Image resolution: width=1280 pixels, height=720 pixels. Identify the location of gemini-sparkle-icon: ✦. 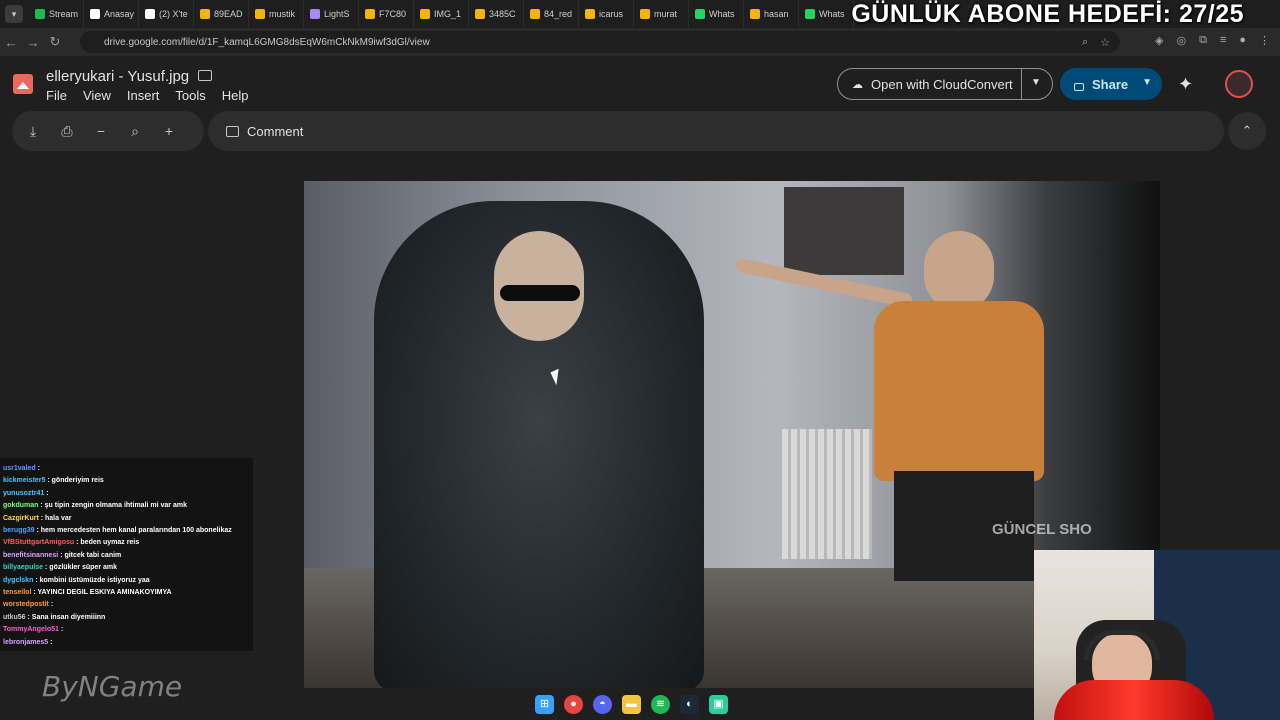
(1185, 84).